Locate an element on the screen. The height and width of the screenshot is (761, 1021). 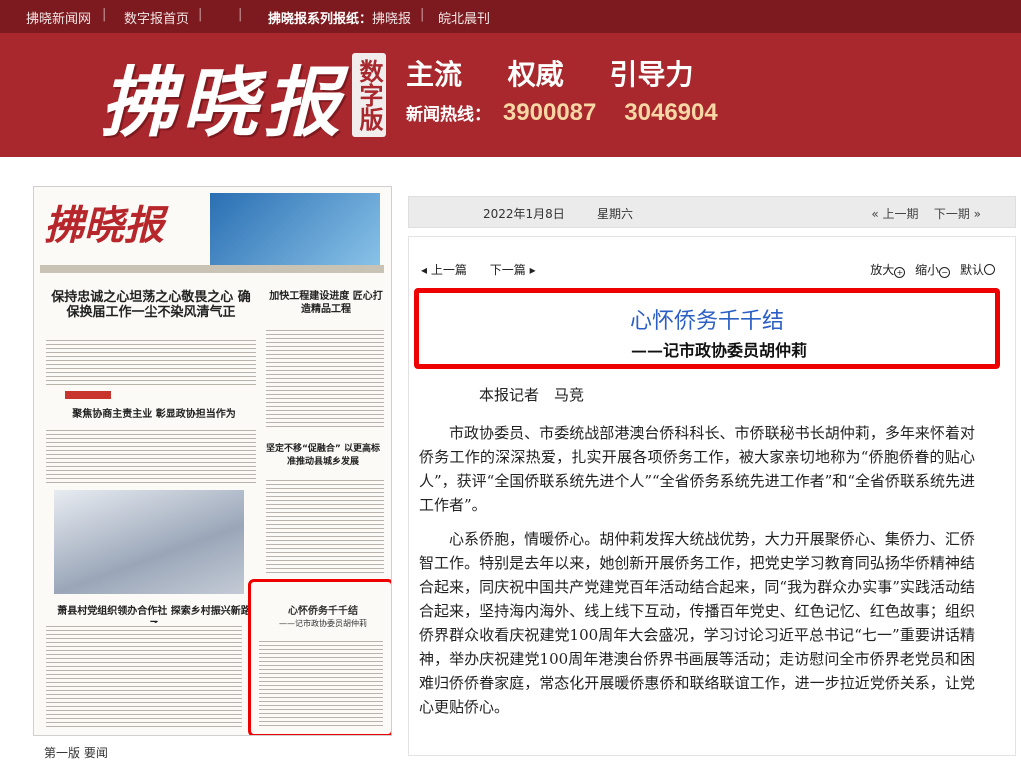
thumbnail-headline: 聚焦协商主责主业 彰显政协担当作为 is located at coordinates (154, 412).